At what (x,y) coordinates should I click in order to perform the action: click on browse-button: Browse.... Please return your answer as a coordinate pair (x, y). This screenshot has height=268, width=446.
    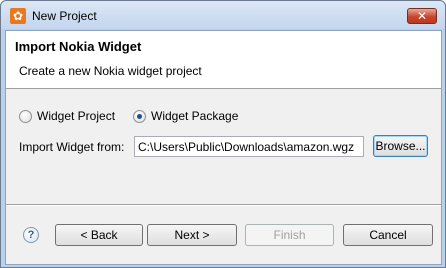
    Looking at the image, I should click on (400, 146).